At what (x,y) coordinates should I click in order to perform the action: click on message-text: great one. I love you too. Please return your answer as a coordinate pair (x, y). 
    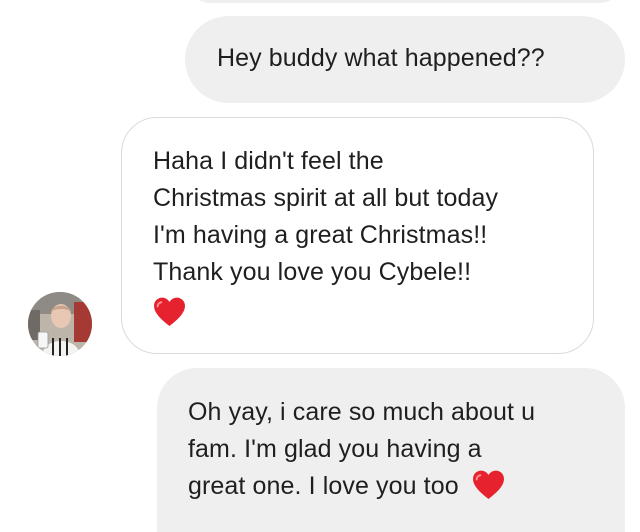
    Looking at the image, I should click on (323, 486).